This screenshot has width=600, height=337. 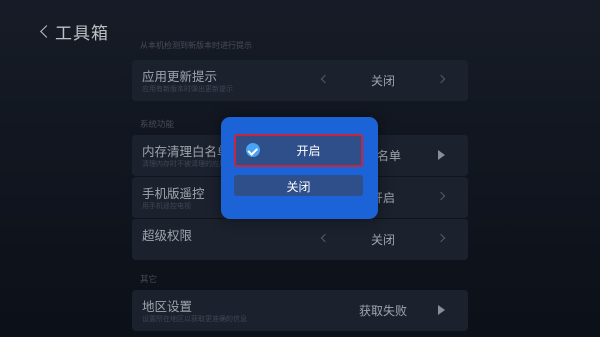 I want to click on dialog-option-on: 开启, so click(x=298, y=150).